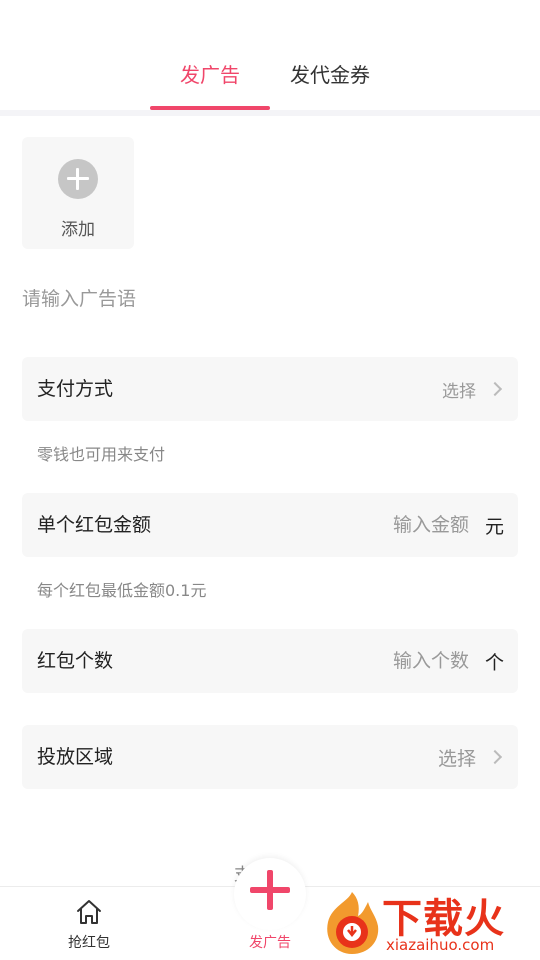 The width and height of the screenshot is (540, 960). I want to click on tab-post-ad: 发广告, so click(210, 75).